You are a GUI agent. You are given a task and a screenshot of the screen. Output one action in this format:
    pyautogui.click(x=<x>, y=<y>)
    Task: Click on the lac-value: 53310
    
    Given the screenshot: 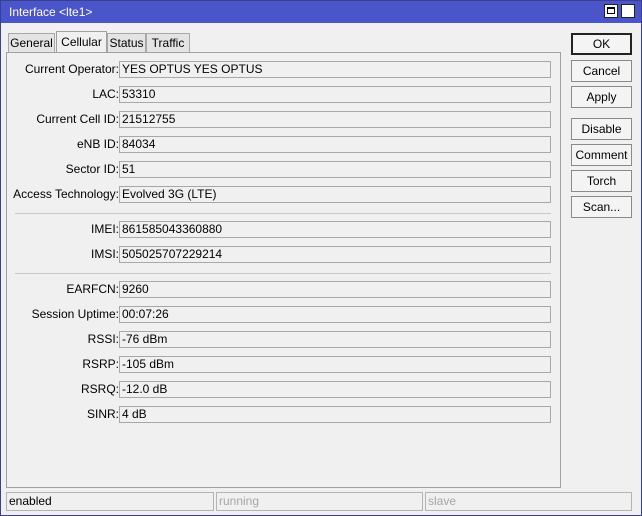 What is the action you would take?
    pyautogui.click(x=335, y=94)
    